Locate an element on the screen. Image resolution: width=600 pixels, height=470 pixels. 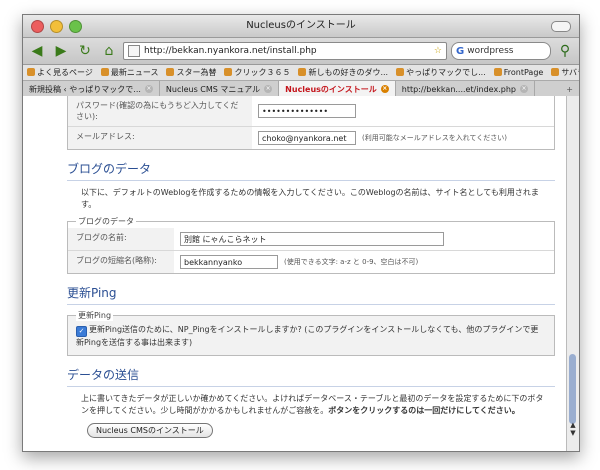
home-button: ⌂ is located at coordinates (109, 51).